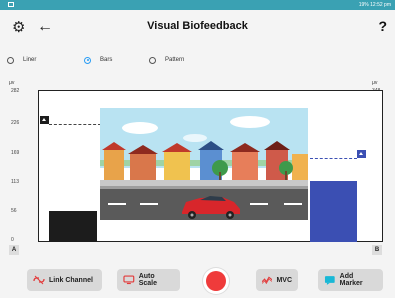  Describe the element at coordinates (15, 123) in the screenshot. I see `left-tick-label: 226` at that location.